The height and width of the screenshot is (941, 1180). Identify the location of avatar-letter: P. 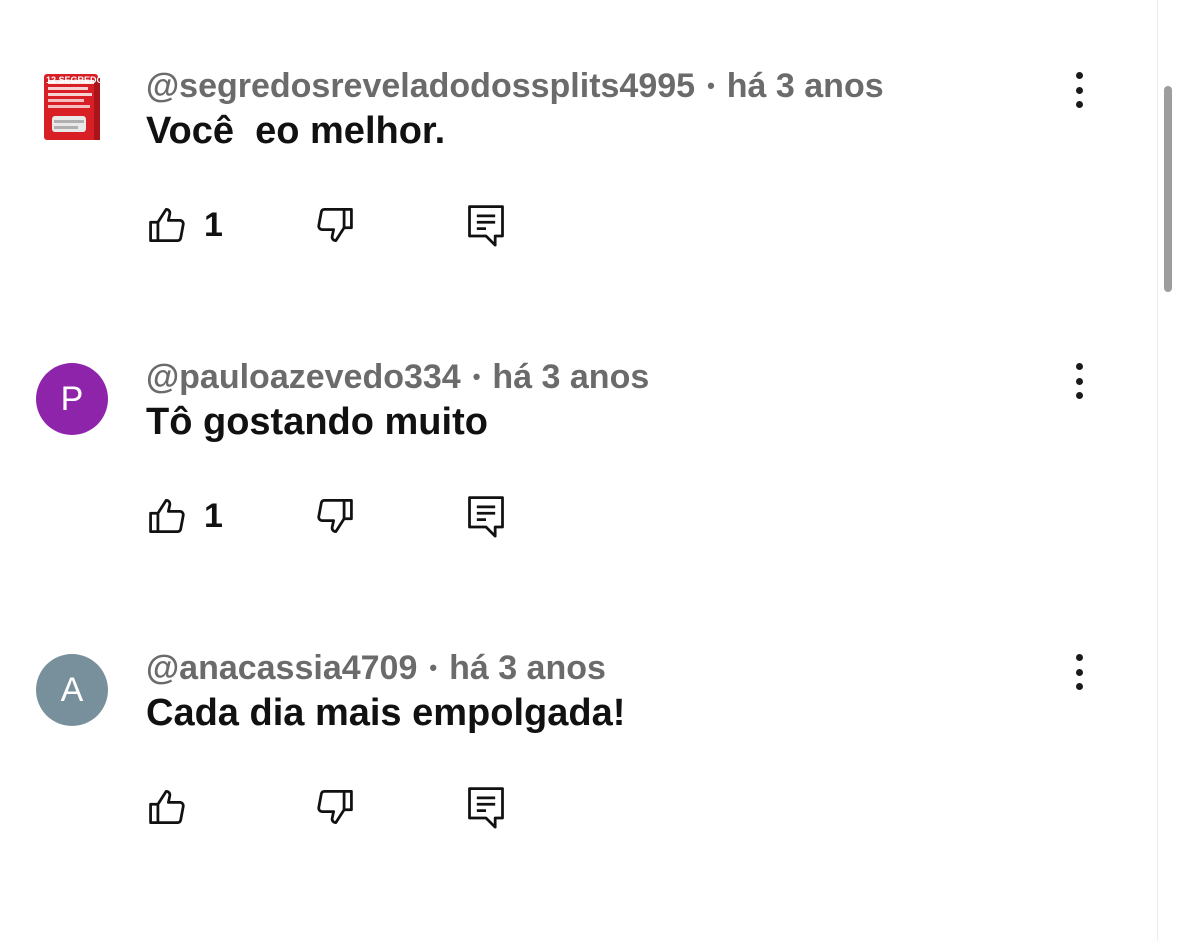
(72, 398).